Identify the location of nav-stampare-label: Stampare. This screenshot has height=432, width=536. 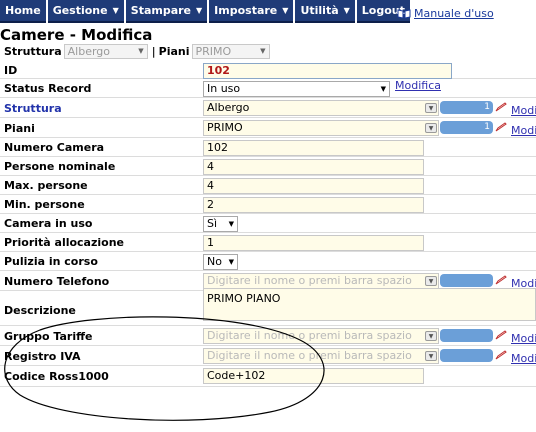
(161, 10).